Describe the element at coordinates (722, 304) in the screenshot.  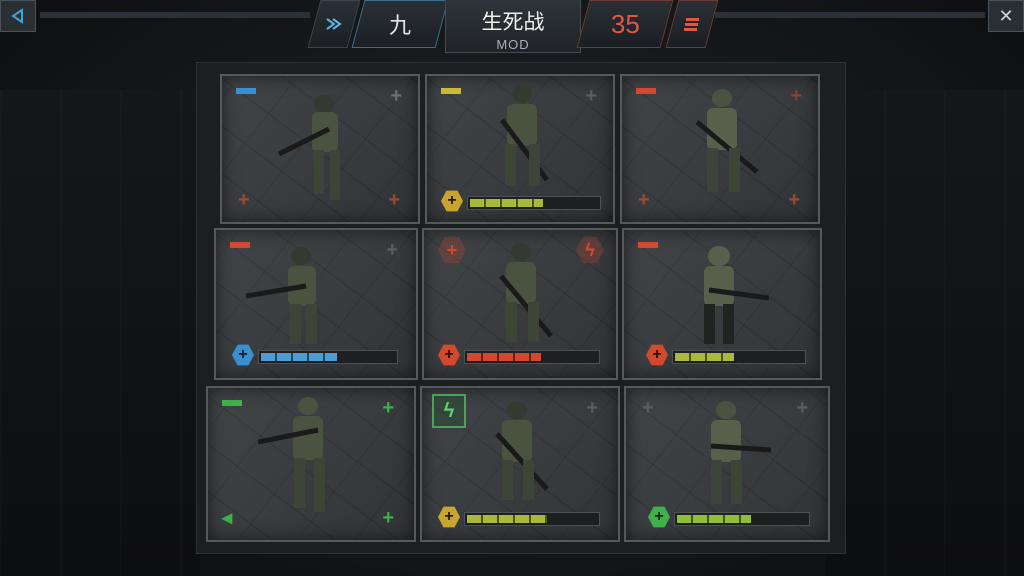
I see `unit-card-6: +` at that location.